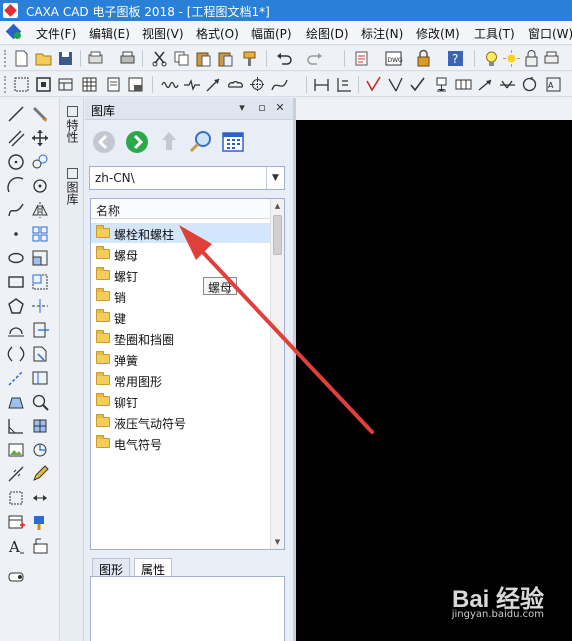 The height and width of the screenshot is (641, 572). What do you see at coordinates (529, 84) in the screenshot?
I see `rotate-view-icon` at bounding box center [529, 84].